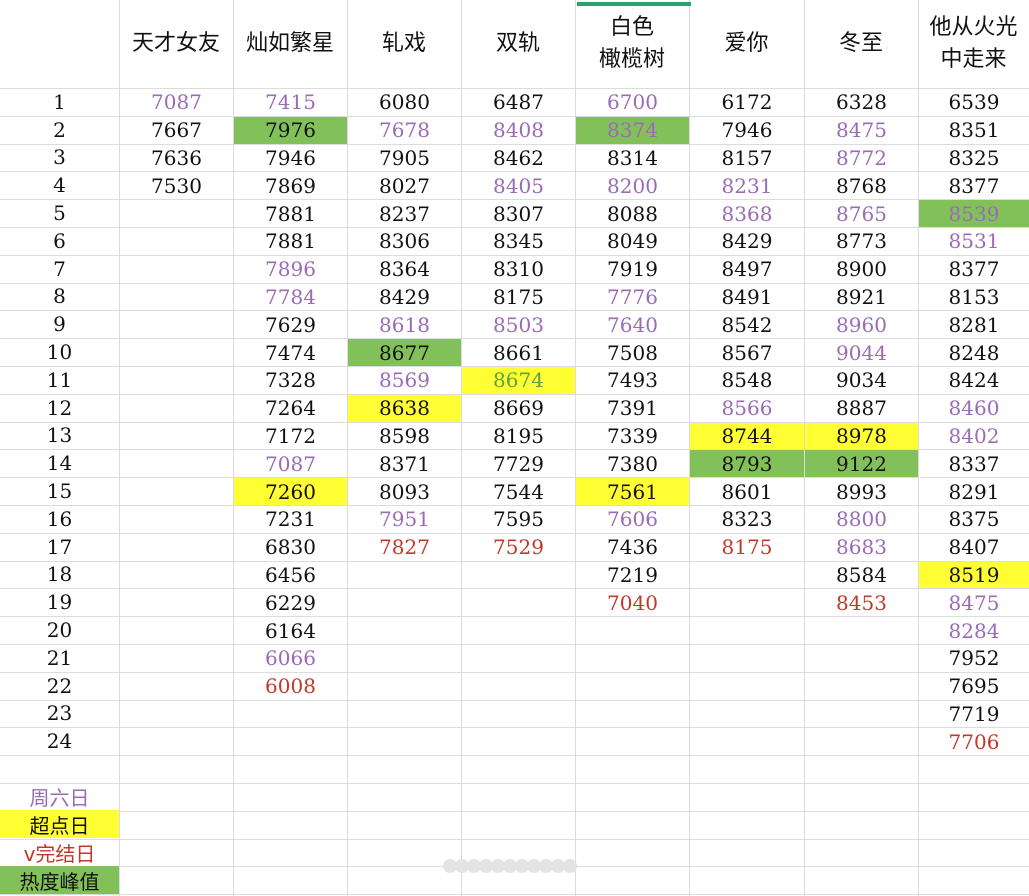 The image size is (1029, 896). What do you see at coordinates (861, 324) in the screenshot?
I see `data-cell: 8960` at bounding box center [861, 324].